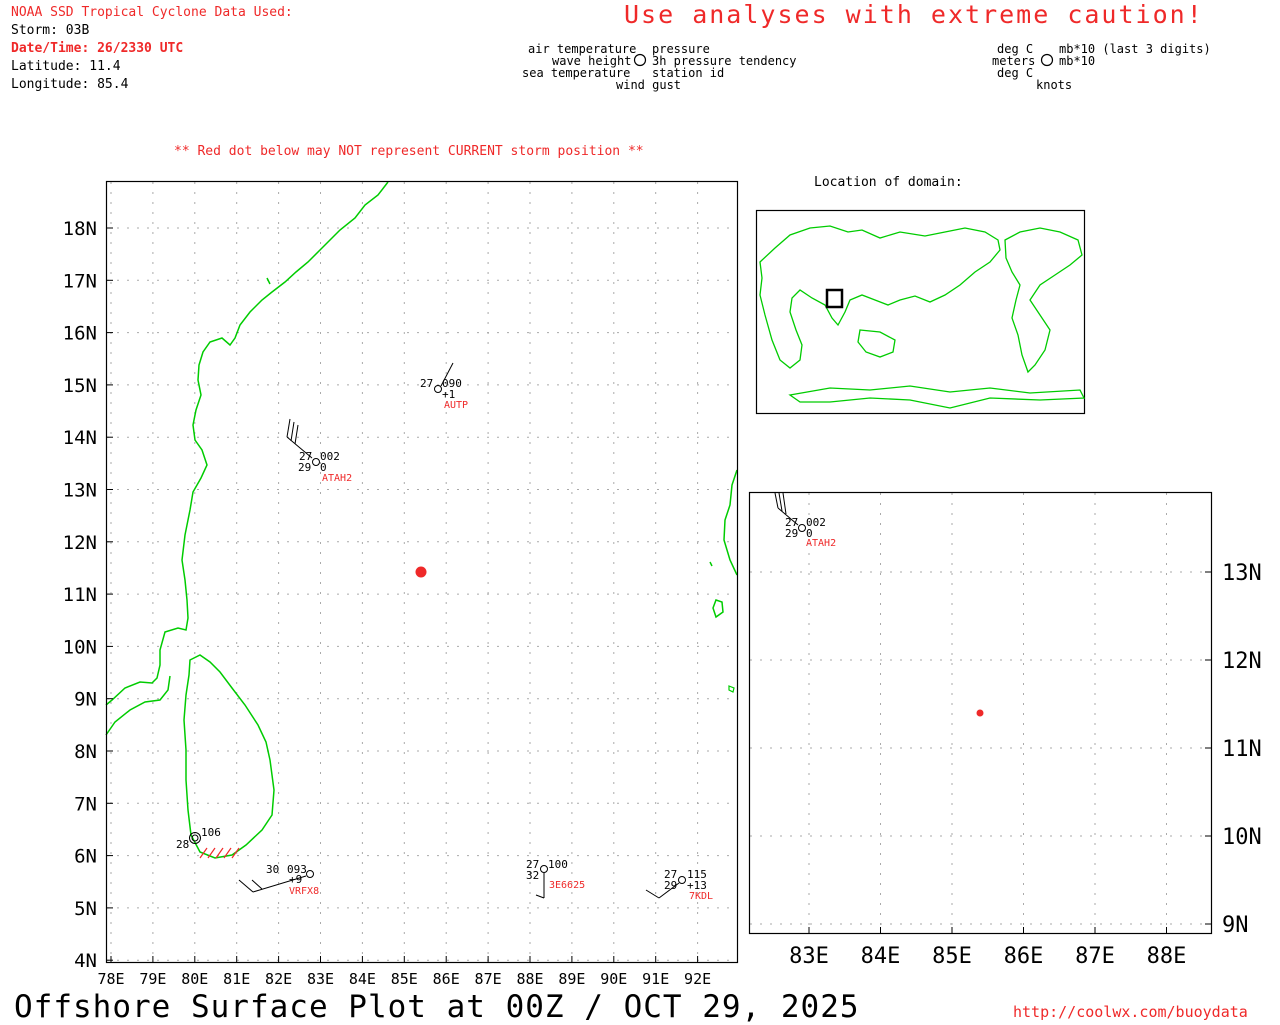 This screenshot has width=1280, height=1025. Describe the element at coordinates (558, 864) in the screenshot. I see `3e6625-pressure: 100` at that location.